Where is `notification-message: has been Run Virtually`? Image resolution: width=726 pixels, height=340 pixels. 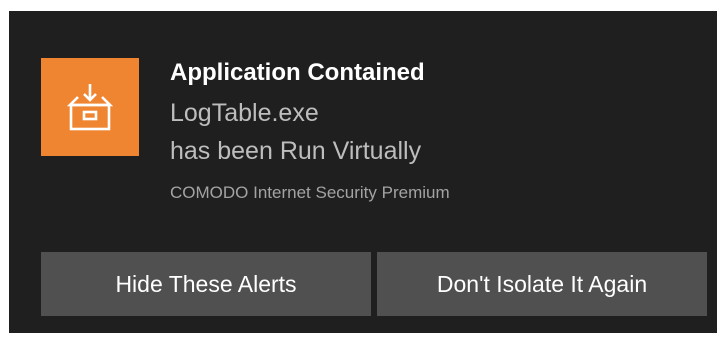 notification-message: has been Run Virtually is located at coordinates (296, 151).